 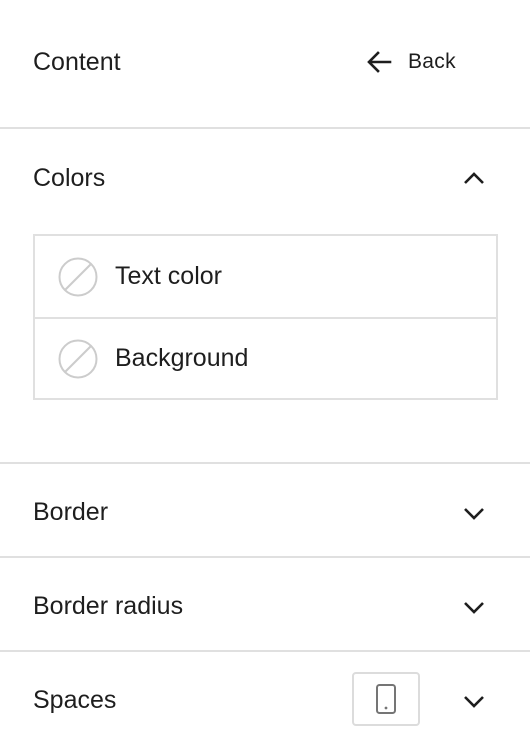 What do you see at coordinates (265, 511) in the screenshot?
I see `border-panel: Border` at bounding box center [265, 511].